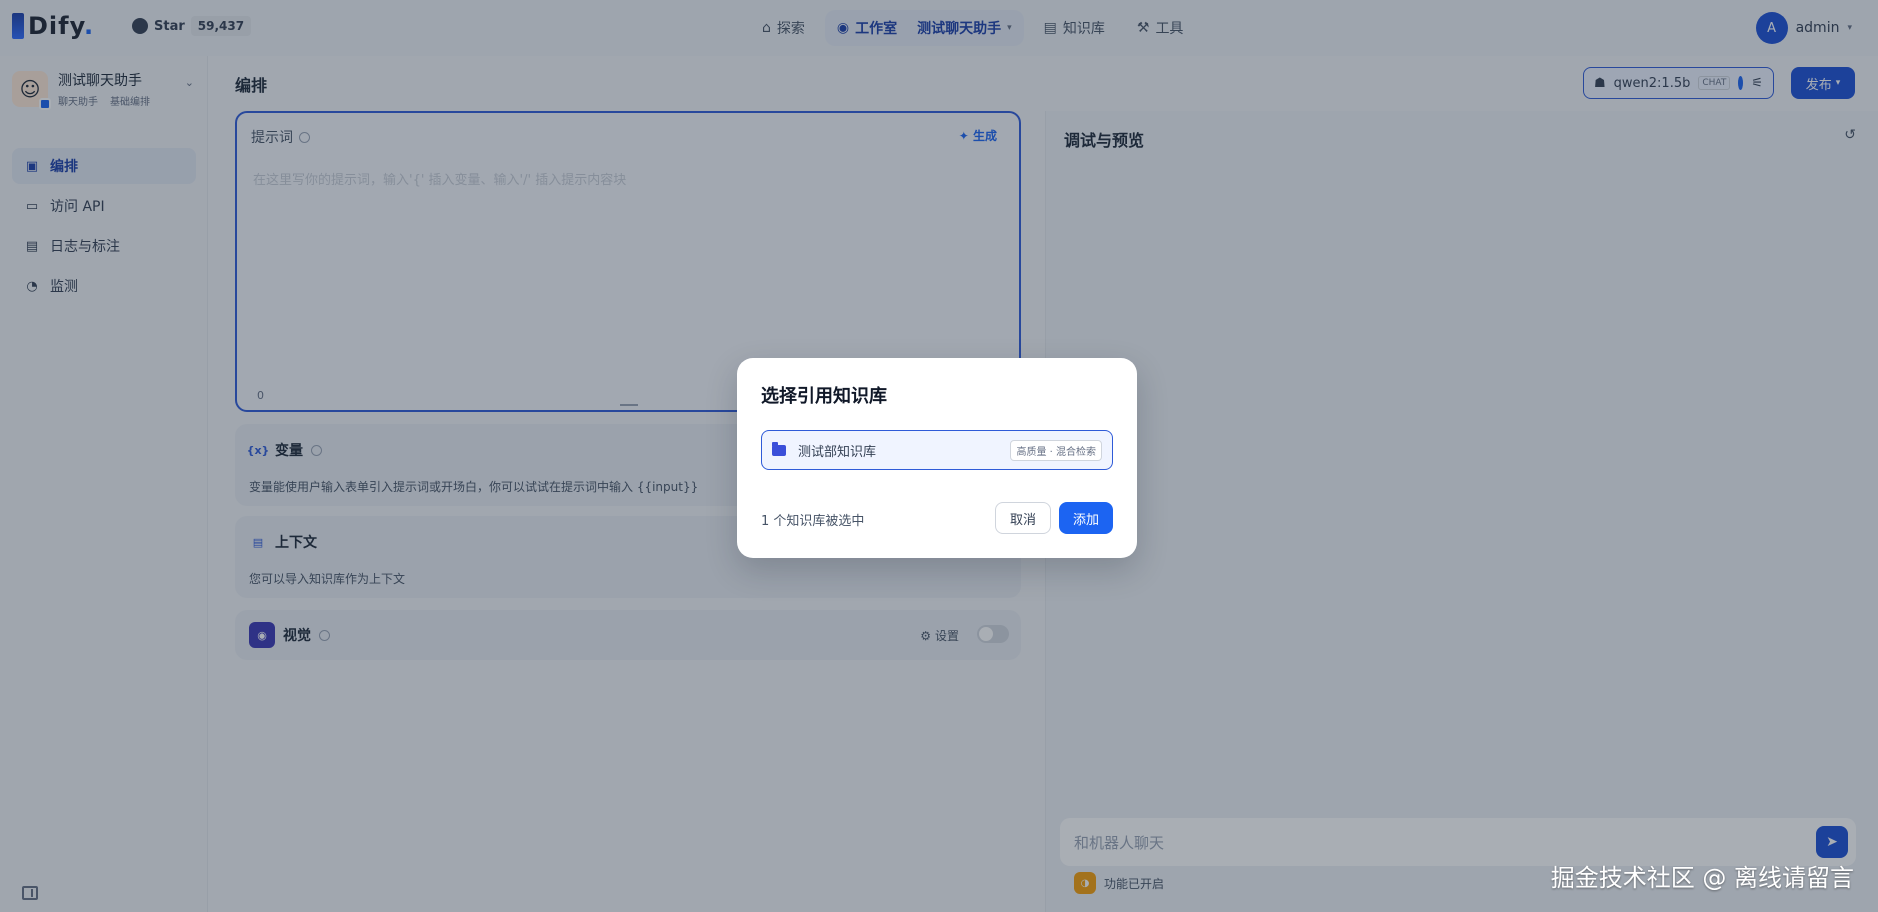 The image size is (1878, 912). I want to click on dialog-title: 选择引用知识库, so click(824, 396).